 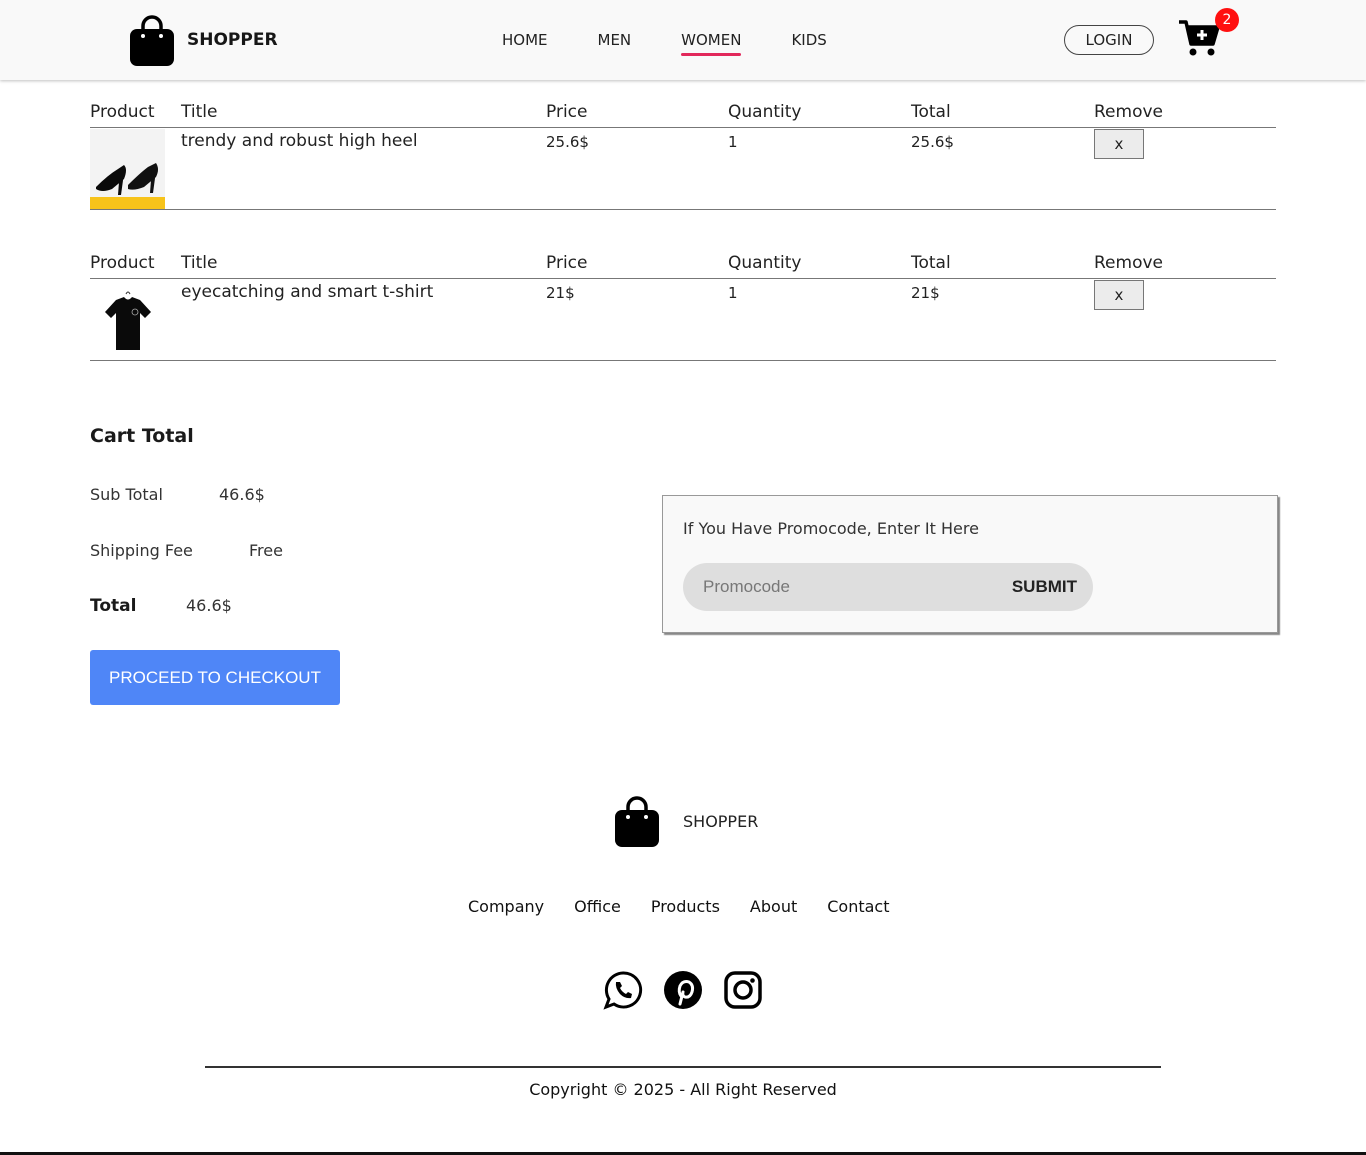 I want to click on total-label: Total, so click(x=113, y=606).